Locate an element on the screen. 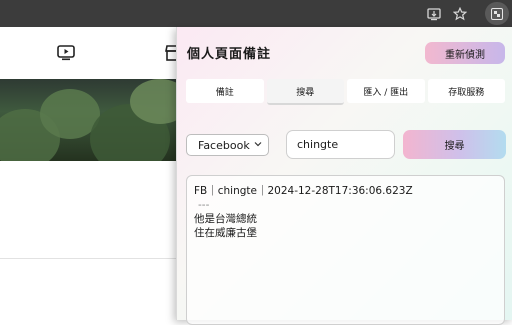 The image size is (512, 325). tab-notes: 備註 is located at coordinates (225, 91).